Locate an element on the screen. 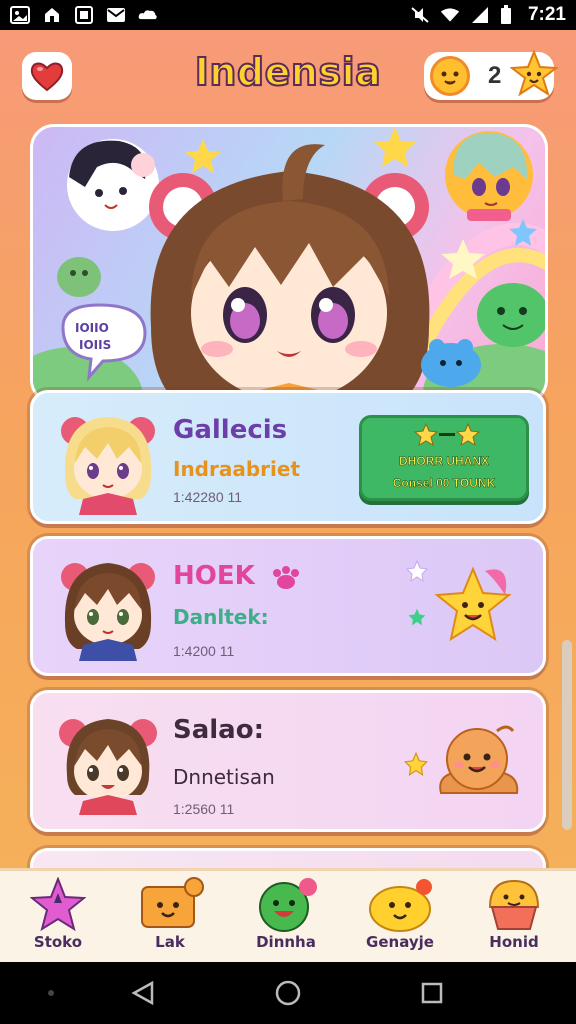 The width and height of the screenshot is (576, 1024). nav-label: Stoko is located at coordinates (58, 942).